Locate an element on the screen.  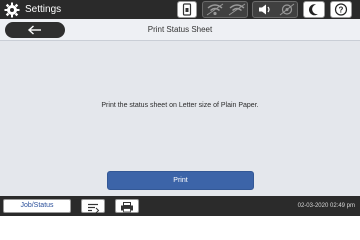
sleep-moon-icon is located at coordinates (313, 10).